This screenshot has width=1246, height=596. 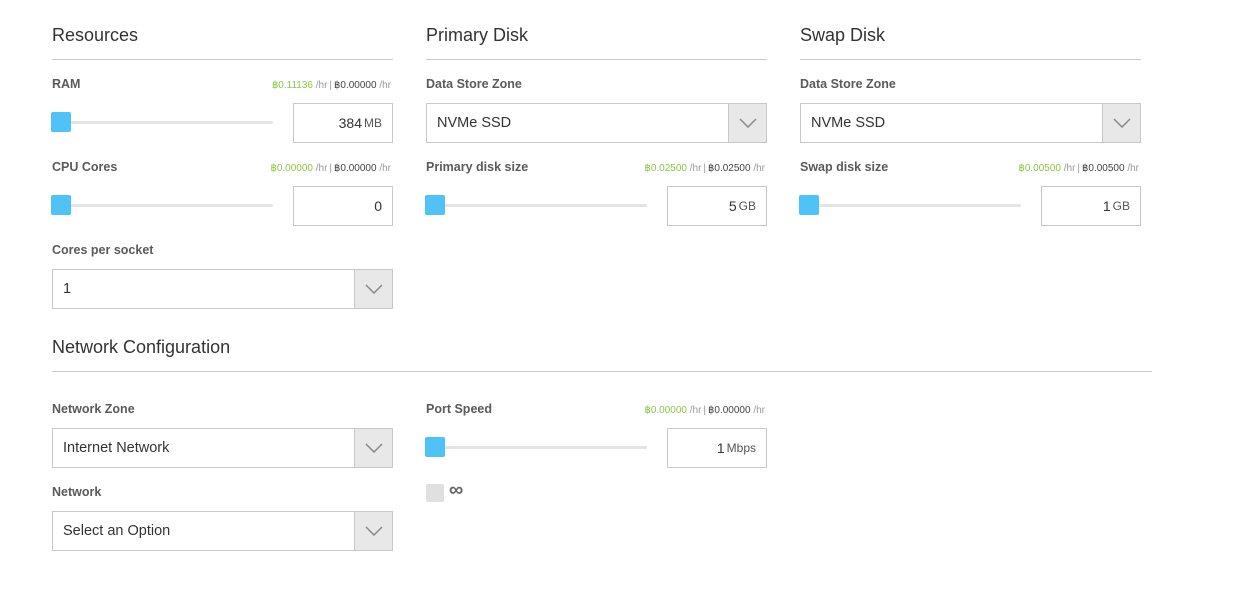 What do you see at coordinates (536, 447) in the screenshot?
I see `port-speed-slider-track` at bounding box center [536, 447].